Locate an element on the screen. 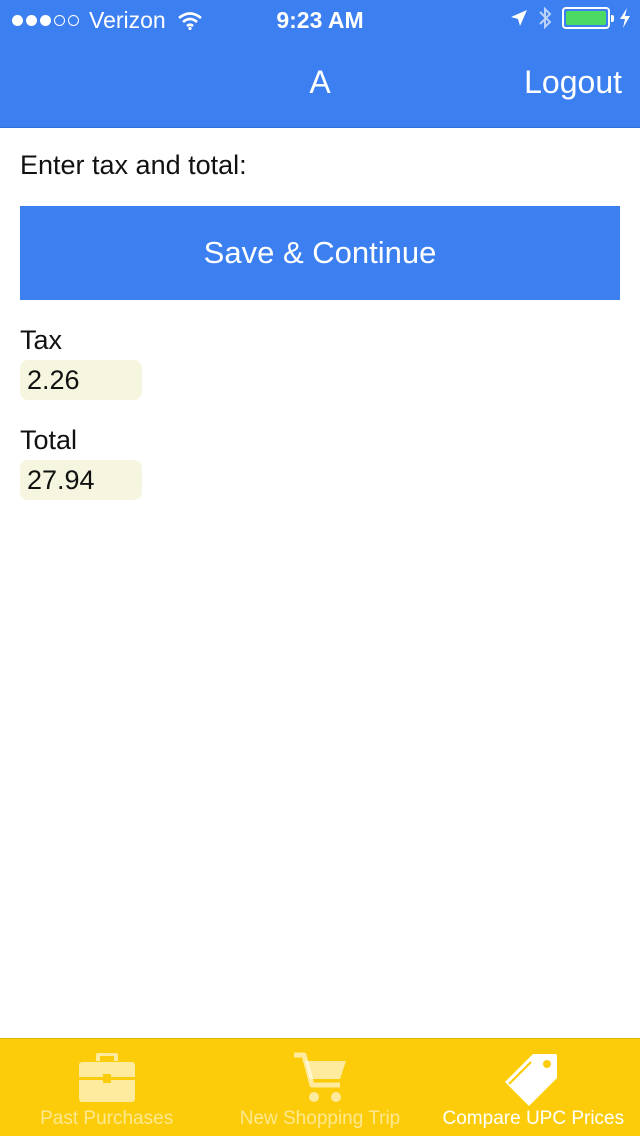  status-bar: Verizon 9:23 AM is located at coordinates (320, 20).